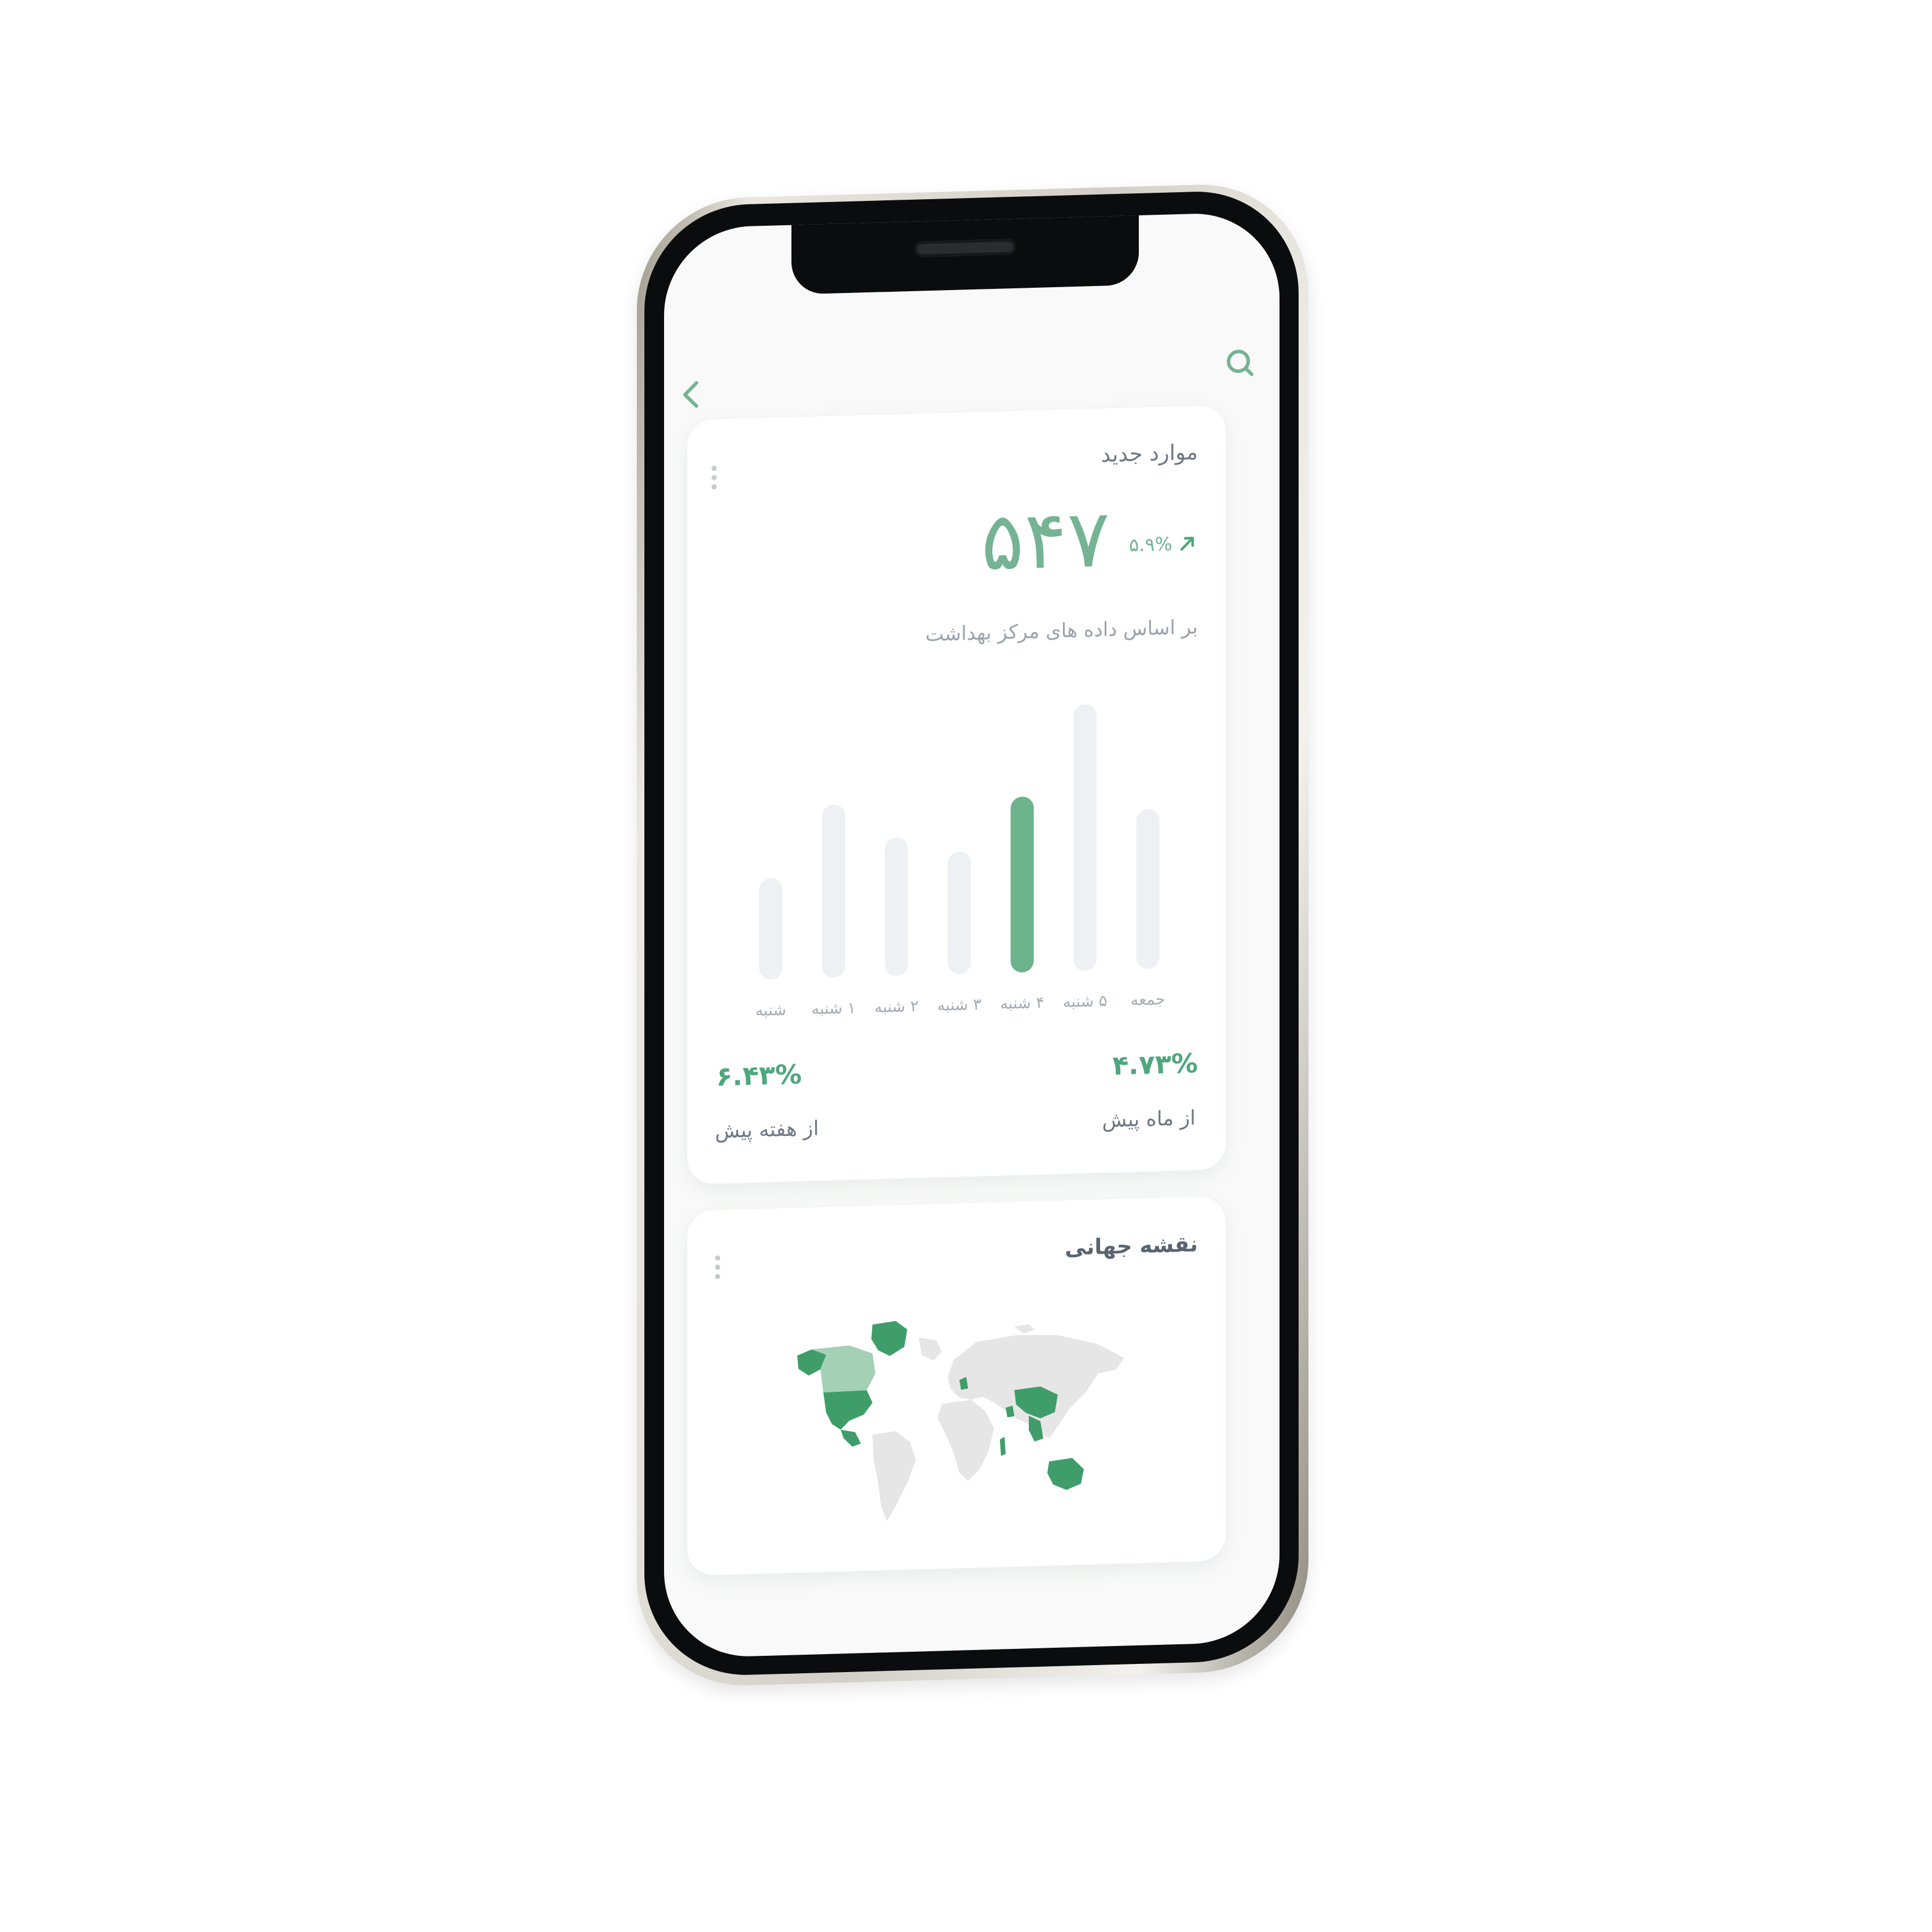  What do you see at coordinates (1149, 1119) in the screenshot?
I see `monthly-change-label: از ماه پیش` at bounding box center [1149, 1119].